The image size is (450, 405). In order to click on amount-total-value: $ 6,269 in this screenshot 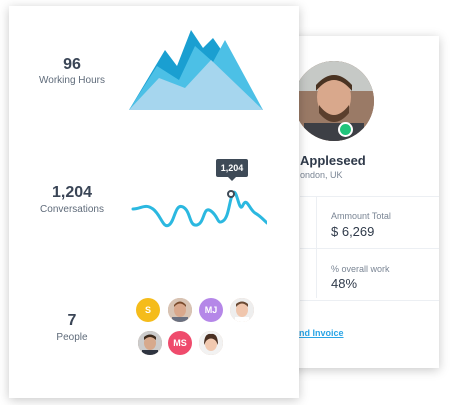, I will do `click(353, 231)`.